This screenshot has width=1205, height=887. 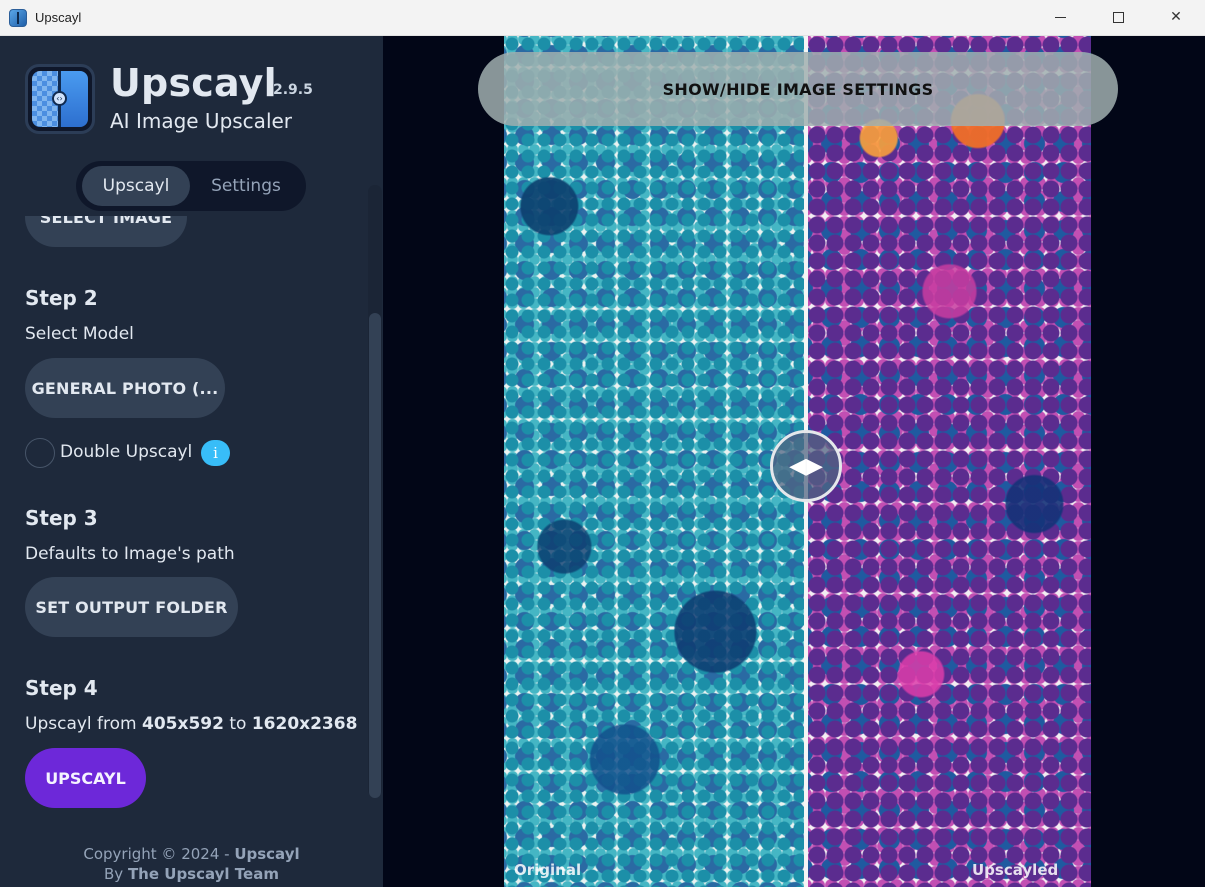 What do you see at coordinates (18, 17) in the screenshot?
I see `app-icon` at bounding box center [18, 17].